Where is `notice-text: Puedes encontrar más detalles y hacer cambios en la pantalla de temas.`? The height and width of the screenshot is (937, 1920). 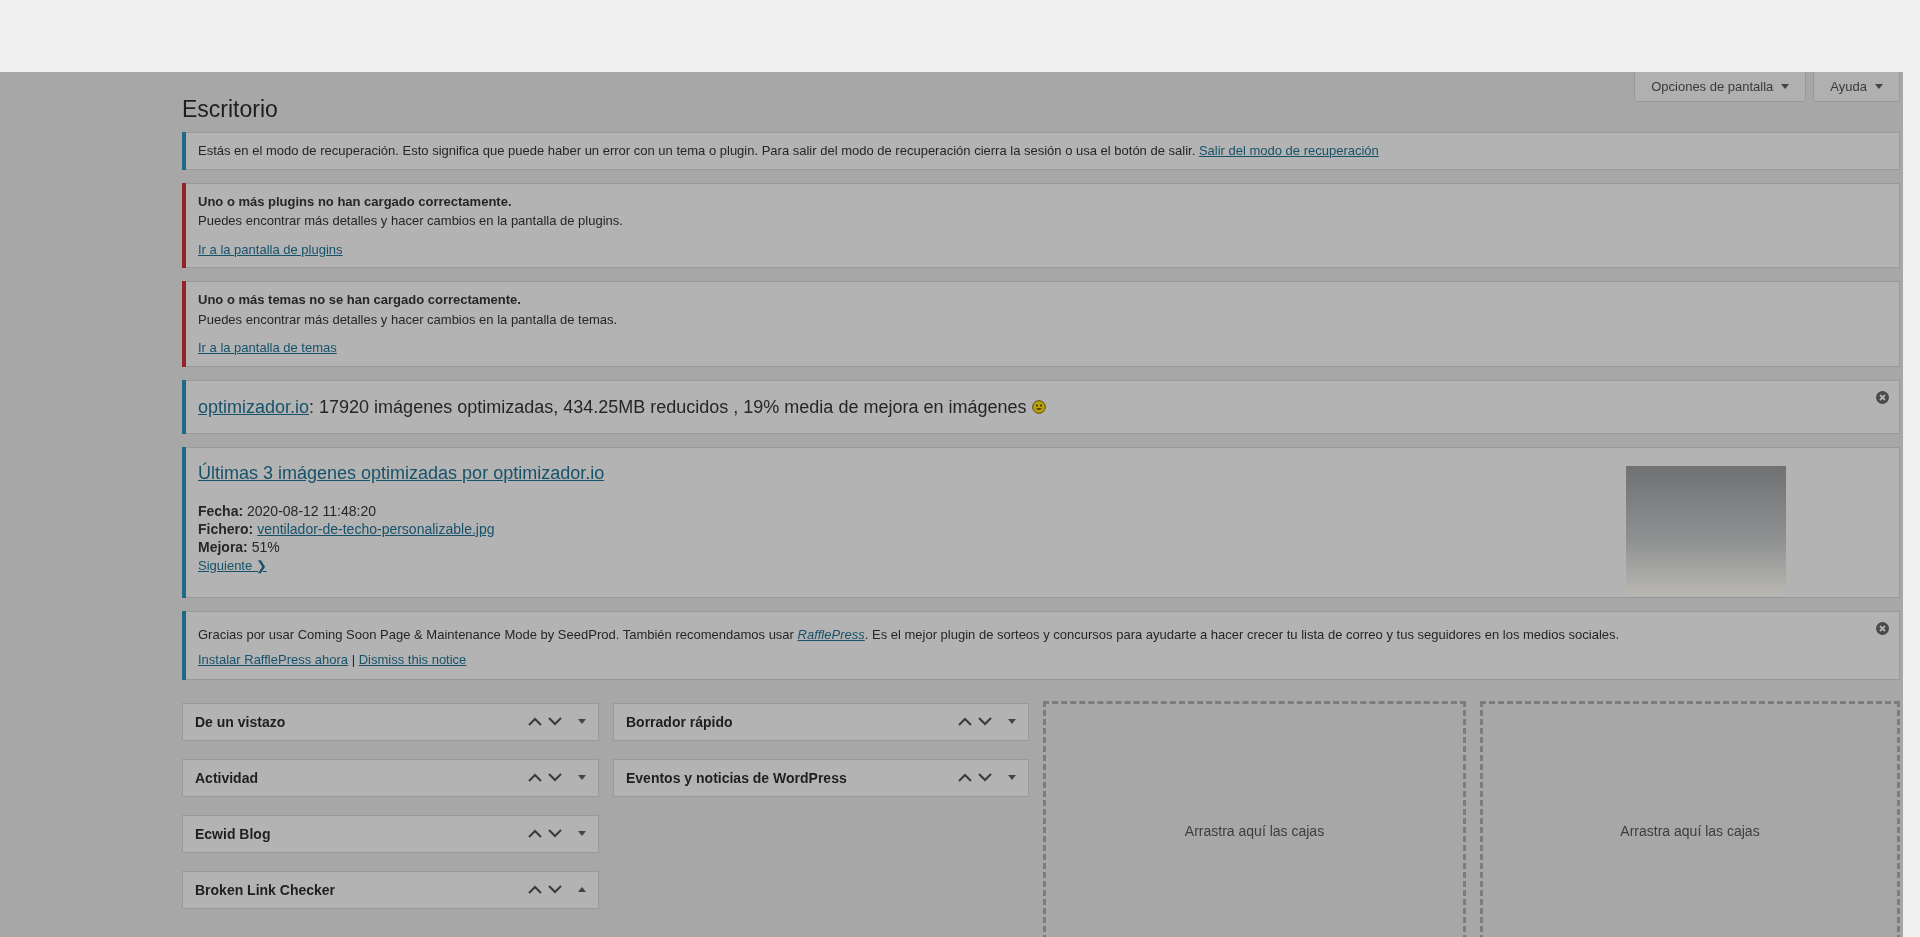 notice-text: Puedes encontrar más detalles y hacer cambios en la pantalla de temas. is located at coordinates (408, 319).